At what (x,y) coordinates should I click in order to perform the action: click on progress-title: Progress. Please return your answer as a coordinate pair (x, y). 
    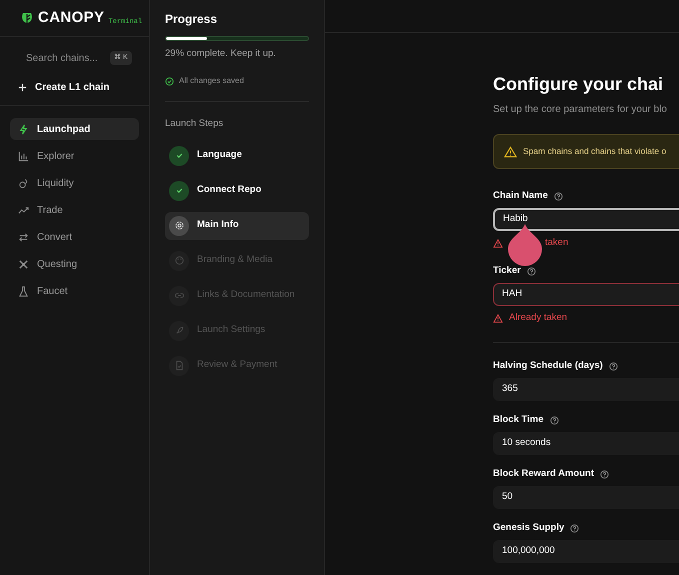
    Looking at the image, I should click on (191, 19).